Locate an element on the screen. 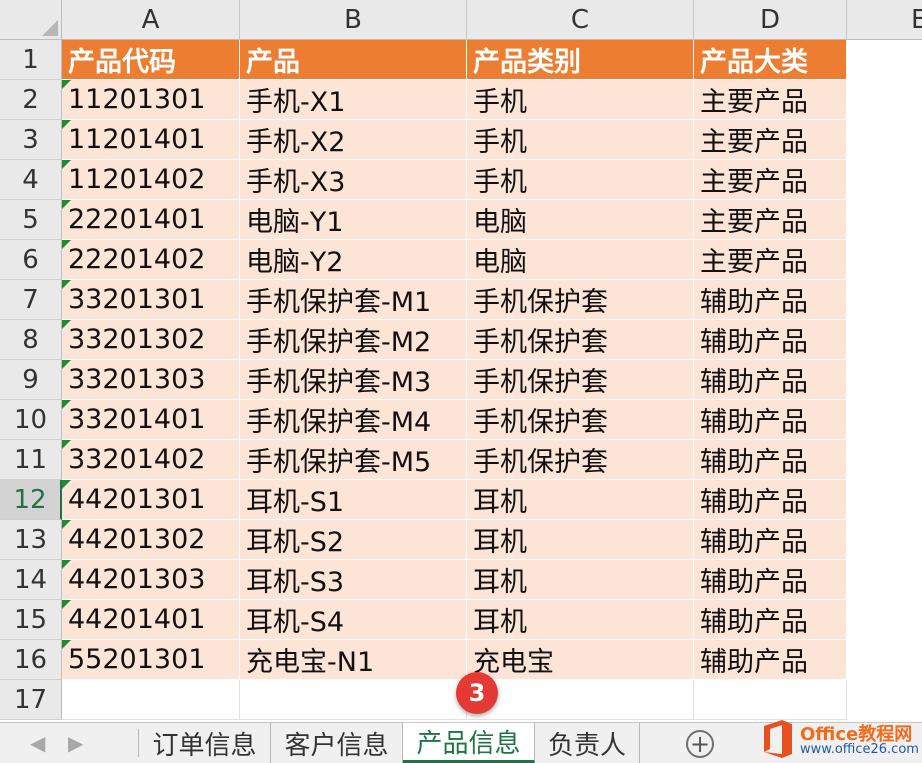 The width and height of the screenshot is (922, 763). row-header-11: 11 is located at coordinates (31, 460).